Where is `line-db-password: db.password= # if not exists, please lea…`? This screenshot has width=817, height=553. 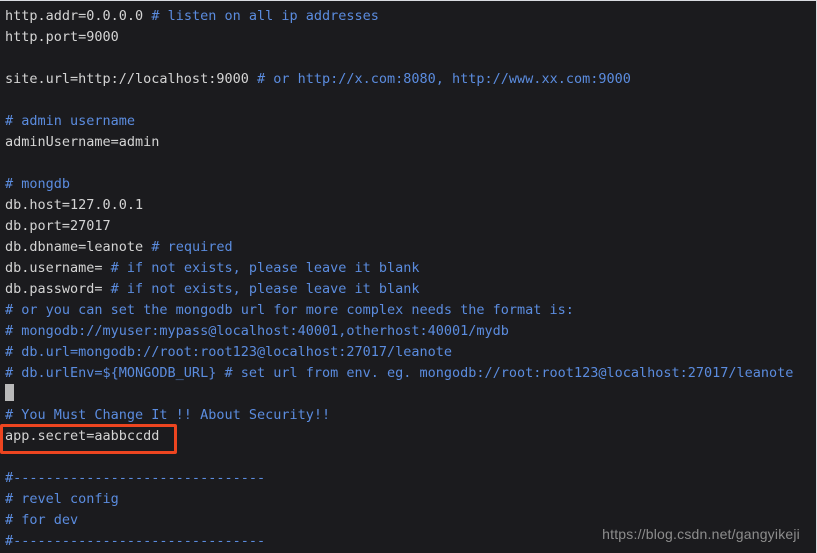 line-db-password: db.password= # if not exists, please lea… is located at coordinates (410, 289).